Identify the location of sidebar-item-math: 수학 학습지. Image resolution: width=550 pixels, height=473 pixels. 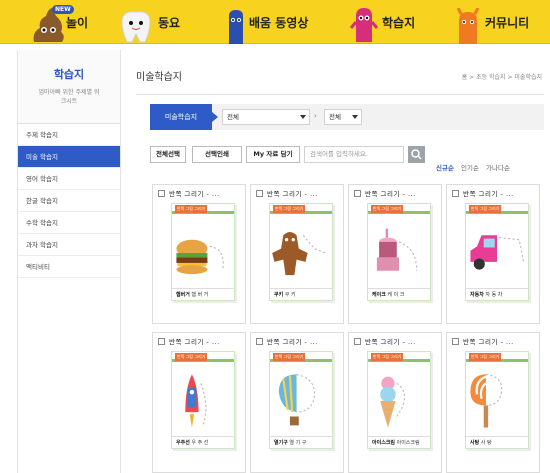
(69, 223).